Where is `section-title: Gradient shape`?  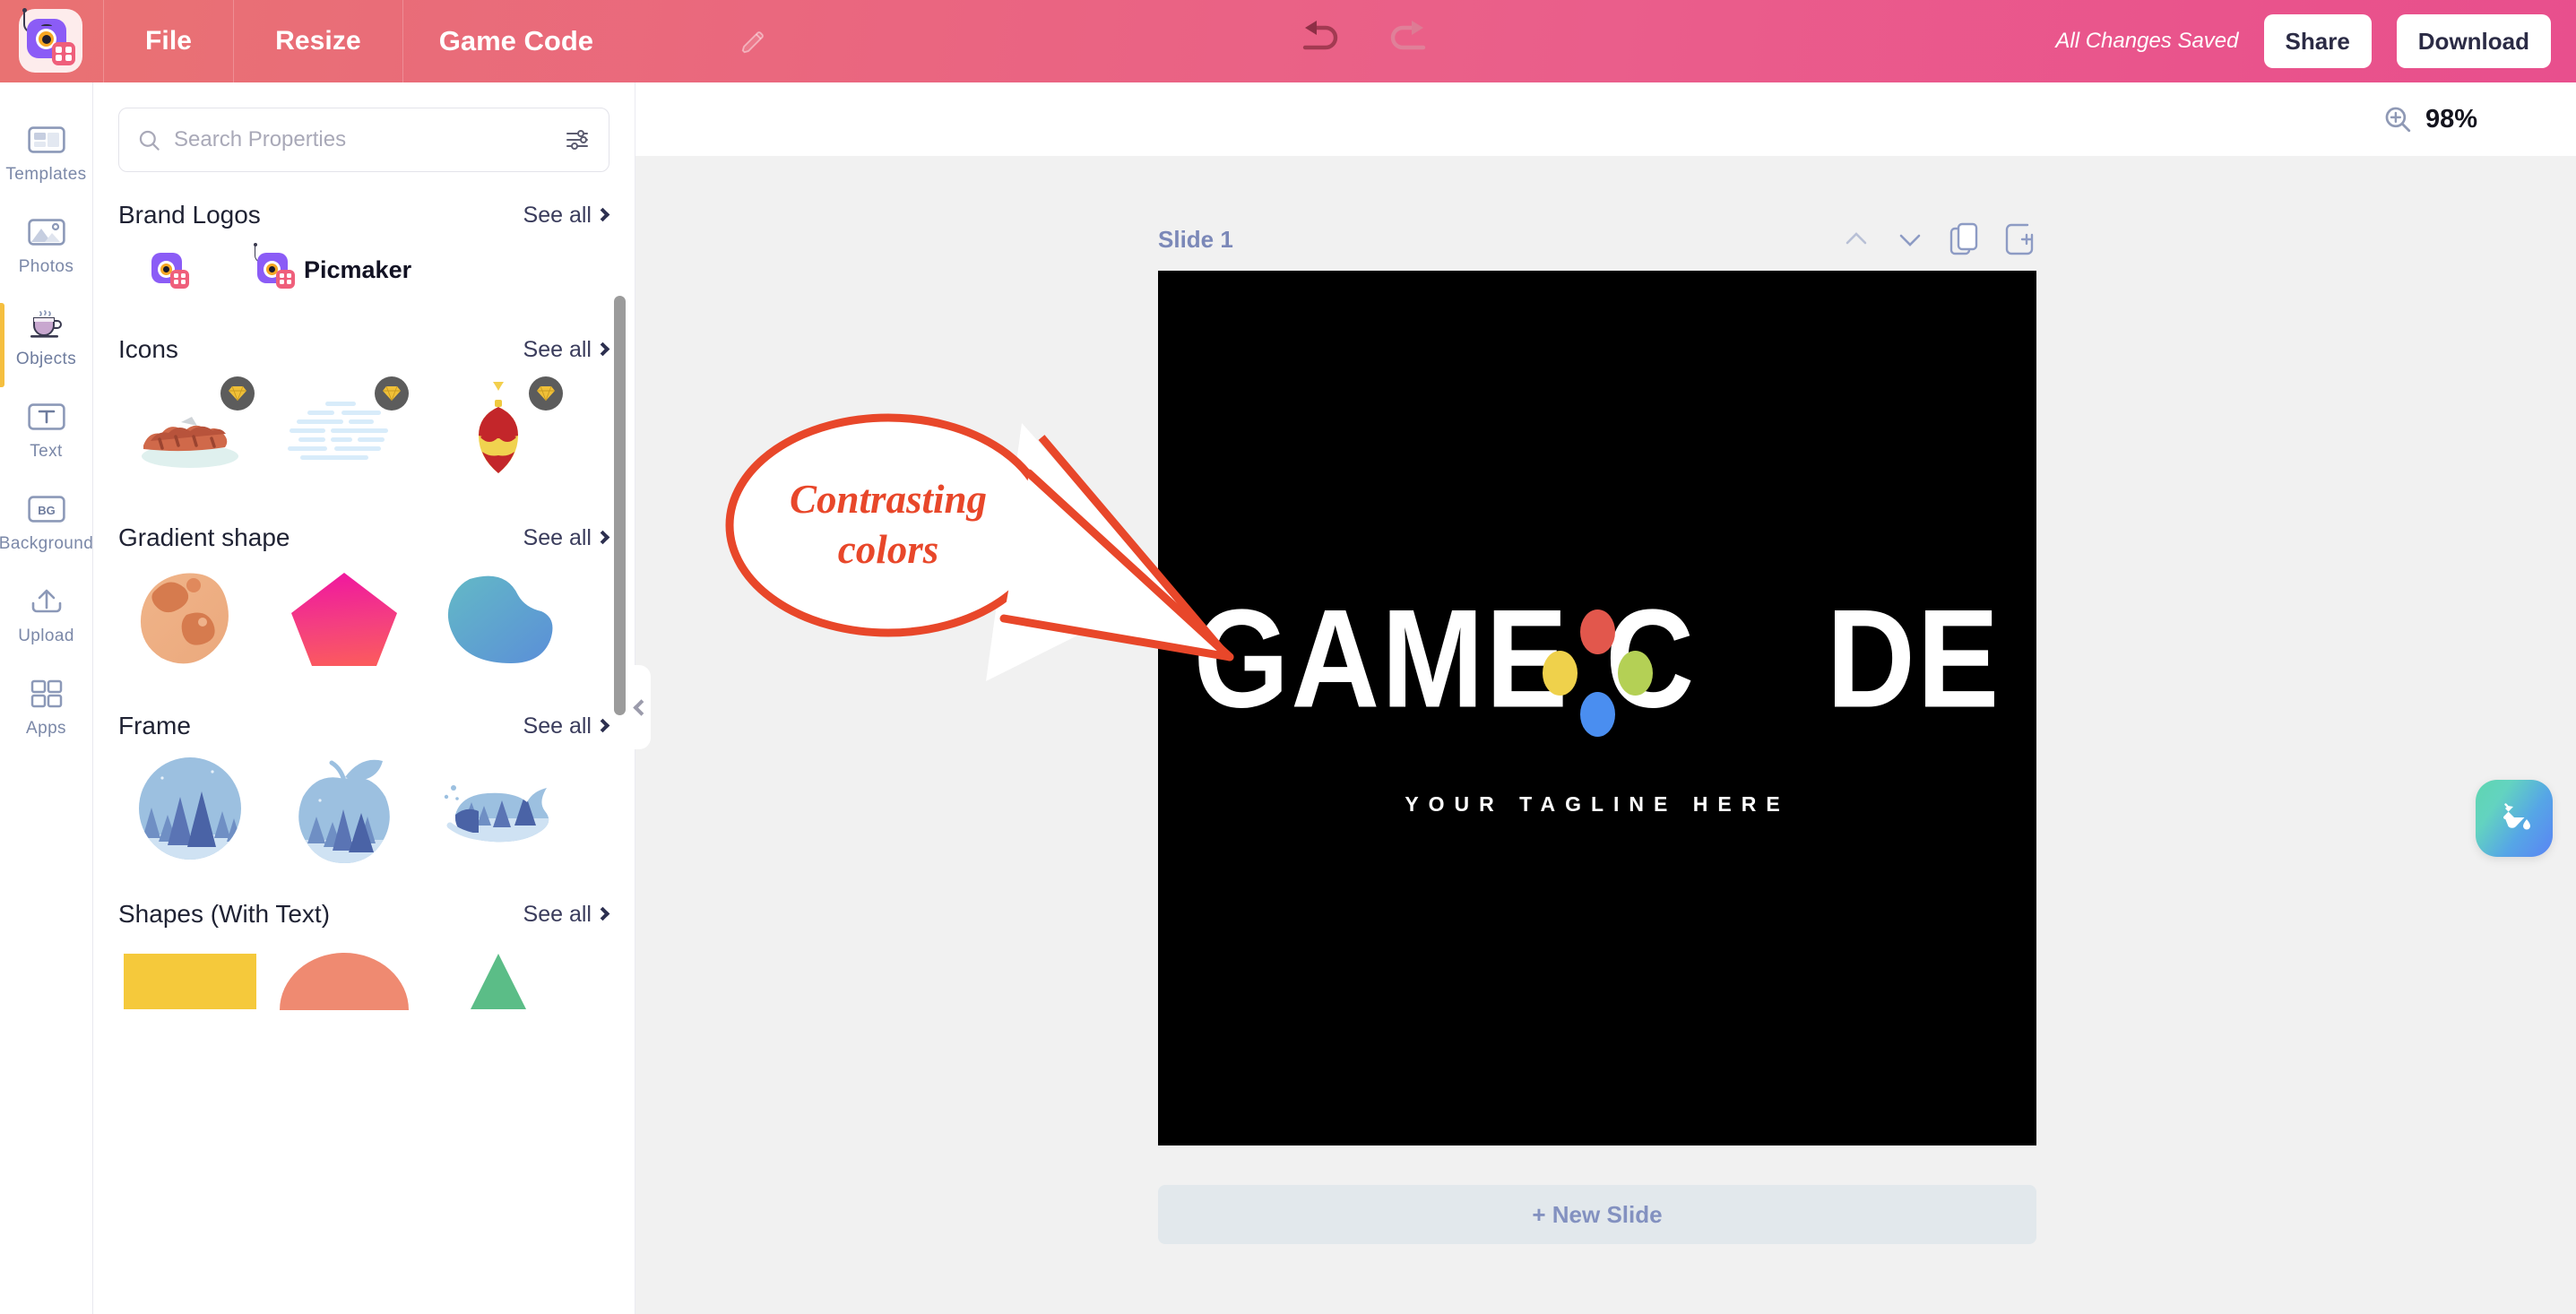 section-title: Gradient shape is located at coordinates (204, 537).